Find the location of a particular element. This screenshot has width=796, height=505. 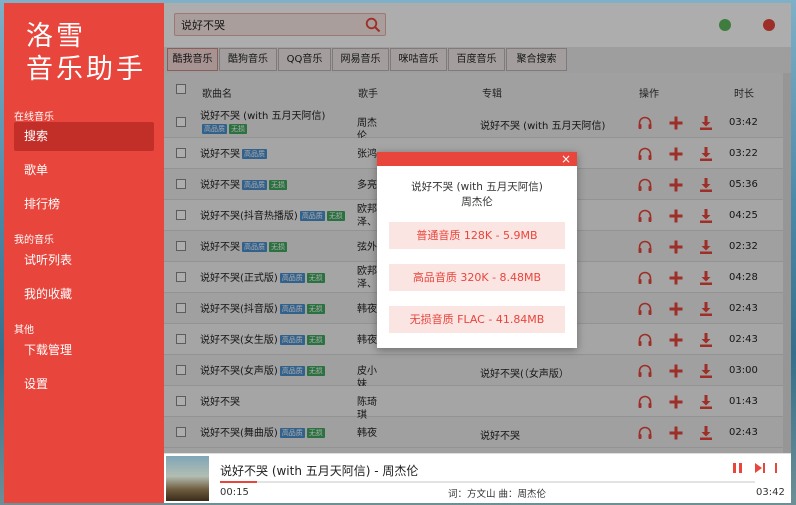

logo-line-2: 音乐助手 is located at coordinates (86, 69).